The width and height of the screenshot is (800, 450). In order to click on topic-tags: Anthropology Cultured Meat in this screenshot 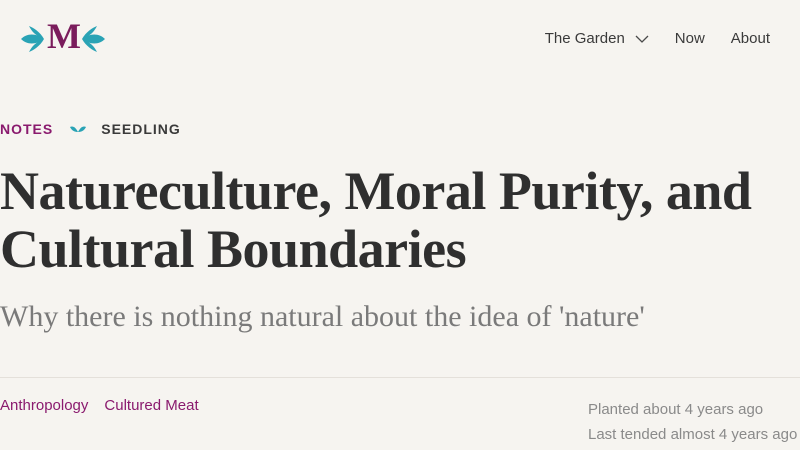, I will do `click(99, 405)`.